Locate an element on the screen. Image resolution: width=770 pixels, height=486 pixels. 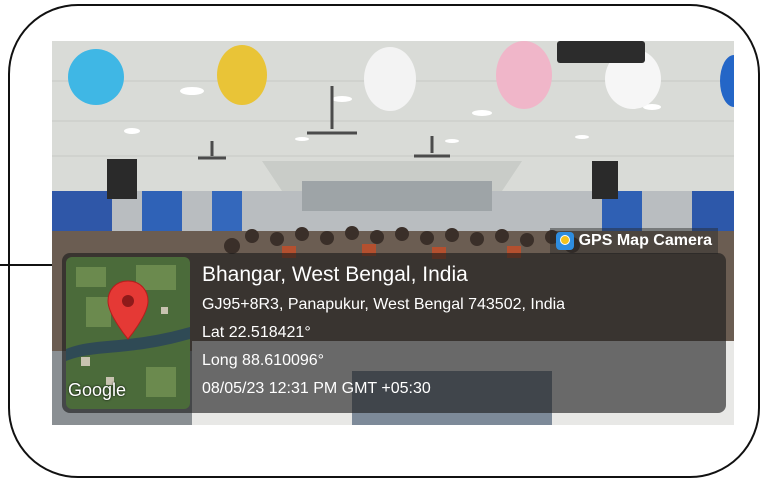
latitude-line: Lat 22.518421° is located at coordinates (256, 332).